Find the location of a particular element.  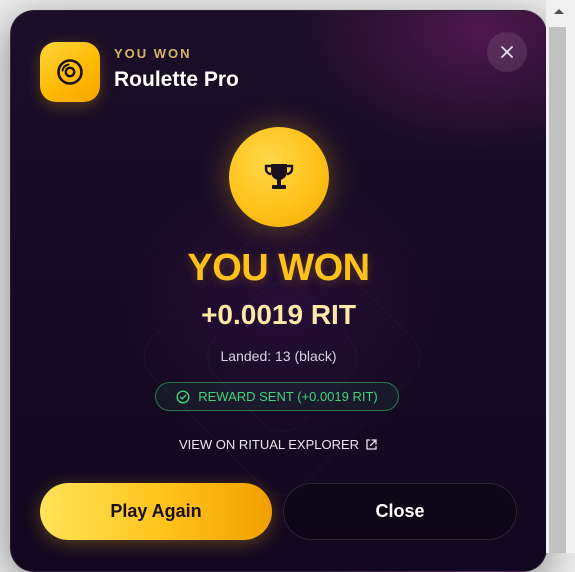

win-amount: +0.0019 RIT is located at coordinates (278, 314).